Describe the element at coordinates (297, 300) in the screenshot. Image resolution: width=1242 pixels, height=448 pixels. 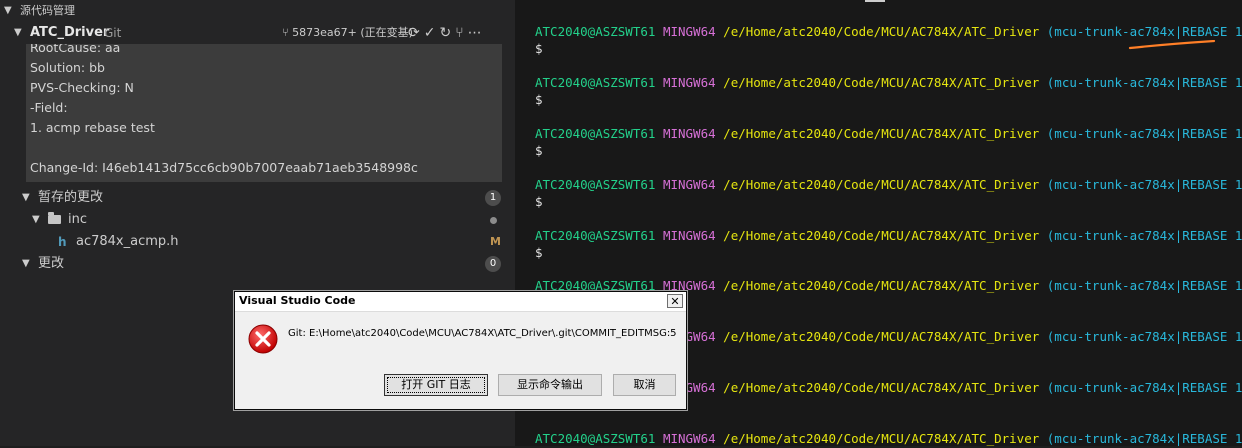
I see `dialog-title: Visual Studio Code` at that location.